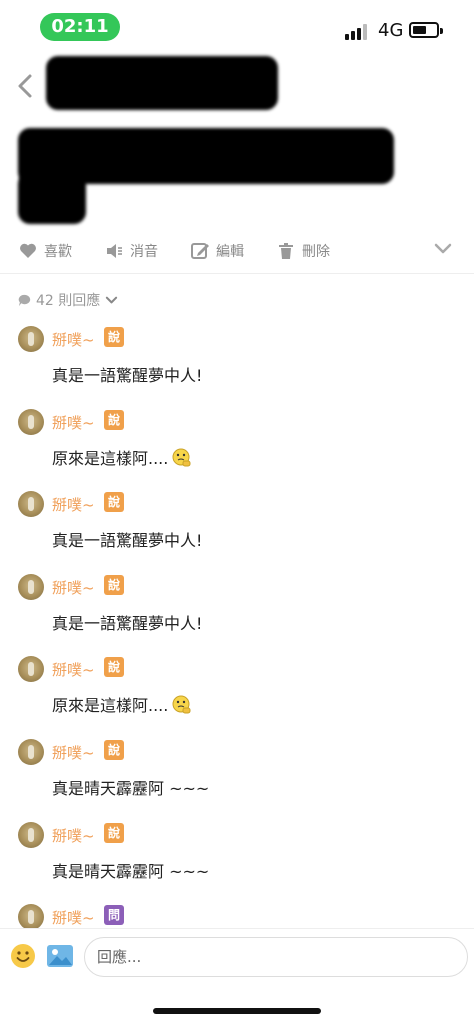 Image resolution: width=474 pixels, height=1024 pixels. I want to click on network-label: 4G, so click(391, 30).